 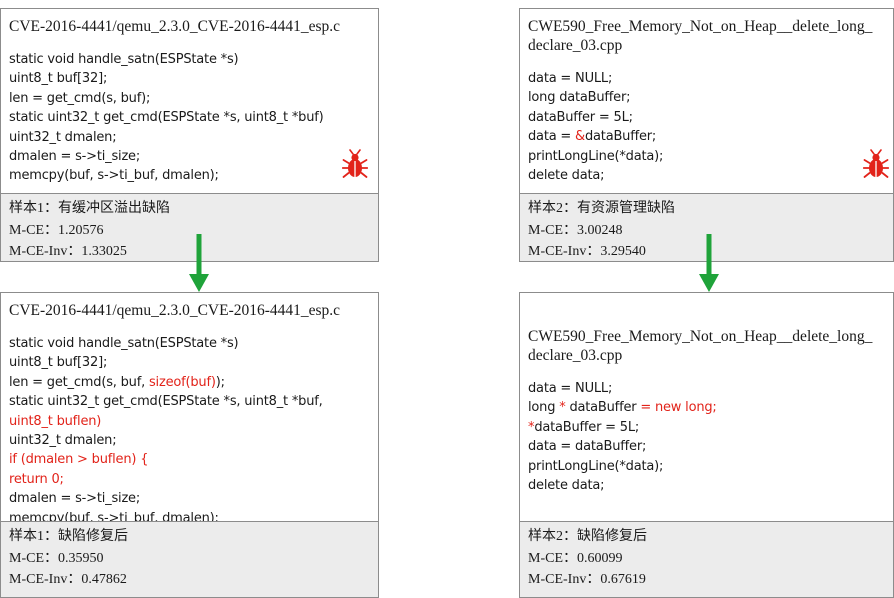 I want to click on code-line: uint8_t buflen), so click(x=190, y=421).